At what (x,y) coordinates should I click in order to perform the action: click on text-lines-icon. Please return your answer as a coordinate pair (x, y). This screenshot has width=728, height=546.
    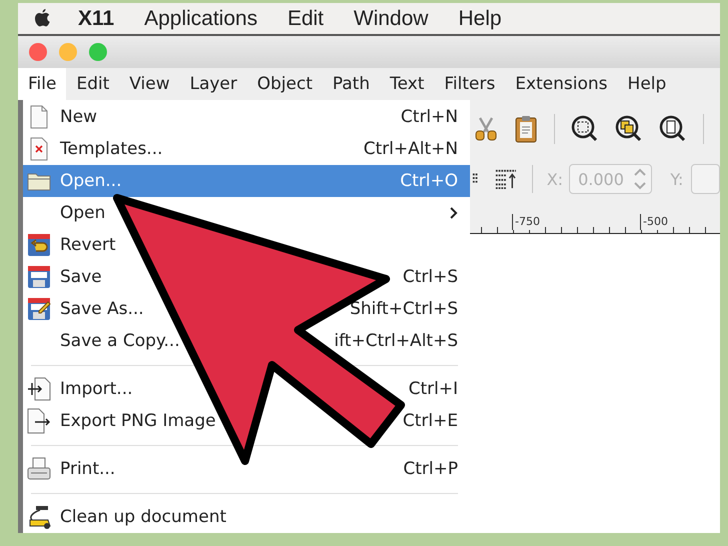
    Looking at the image, I should click on (506, 179).